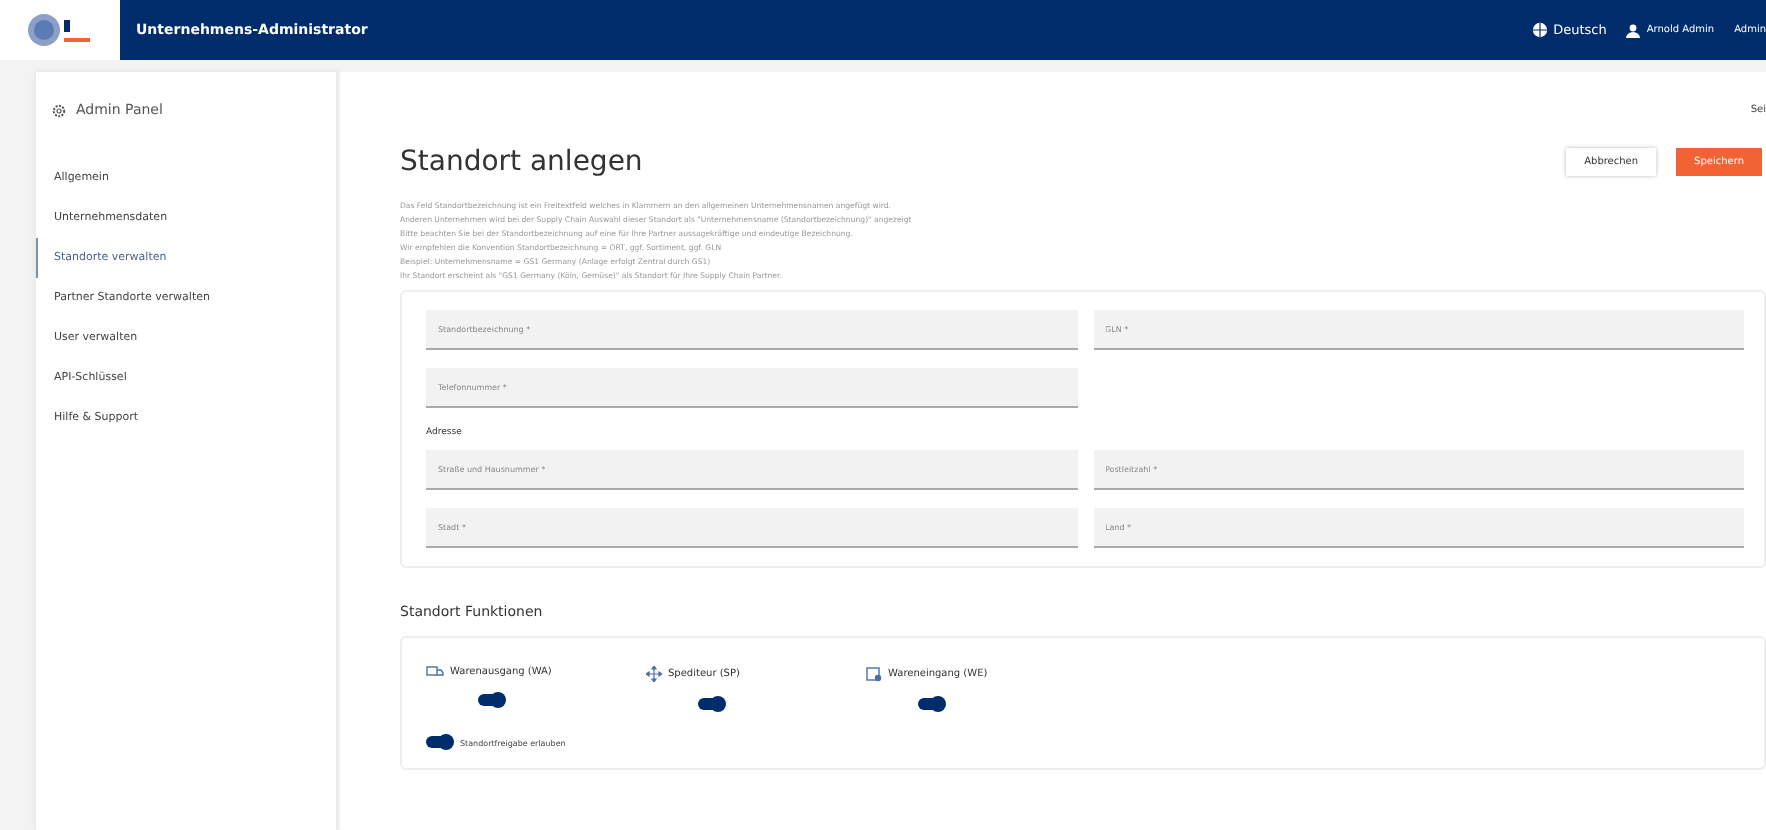 The height and width of the screenshot is (830, 1766). What do you see at coordinates (1633, 30) in the screenshot?
I see `user-icon` at bounding box center [1633, 30].